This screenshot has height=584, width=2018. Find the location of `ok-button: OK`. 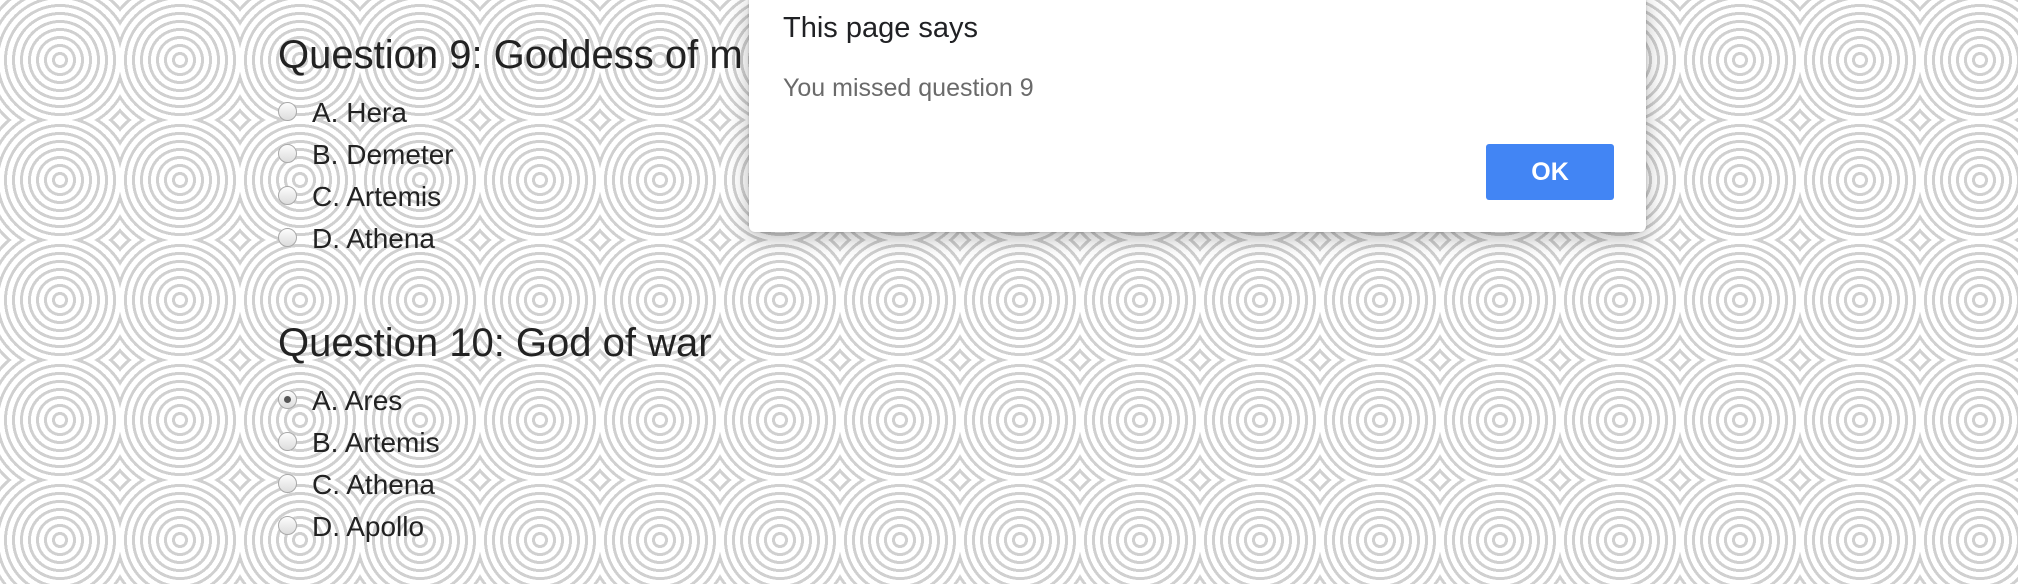

ok-button: OK is located at coordinates (1550, 172).